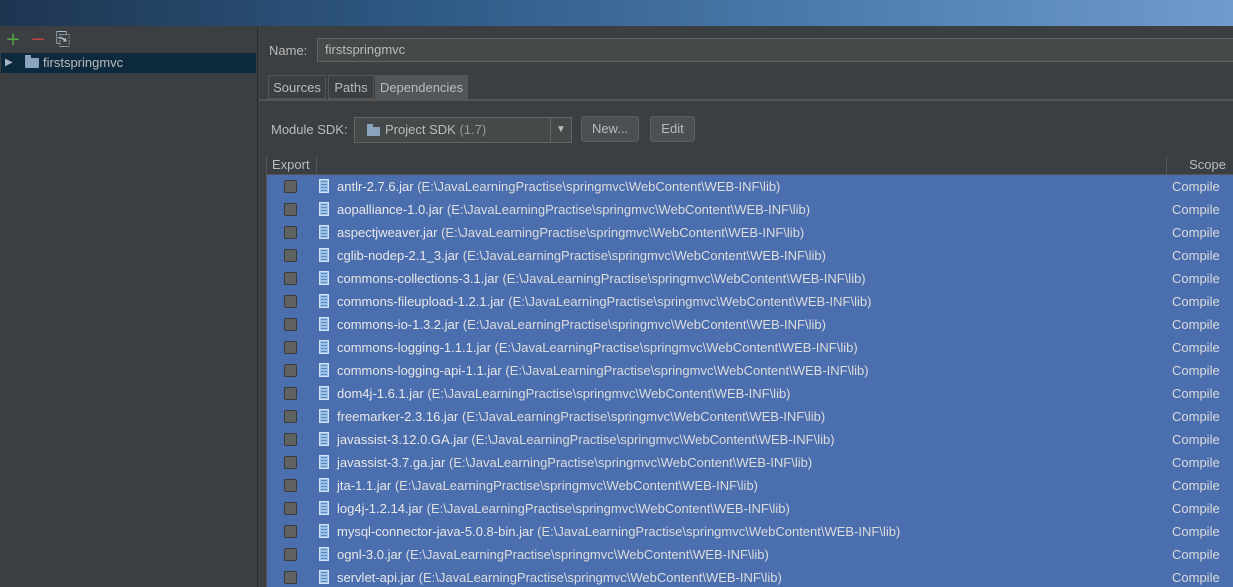 The height and width of the screenshot is (587, 1233). I want to click on module-sdk-select: Project SDK (1.7) ▼, so click(463, 130).